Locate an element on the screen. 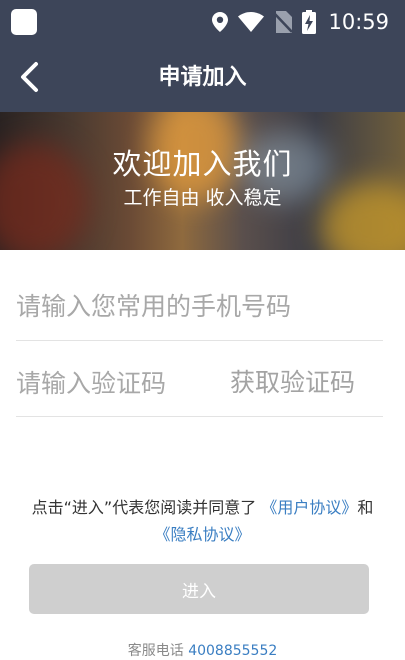  agreement-and: 和 is located at coordinates (365, 507).